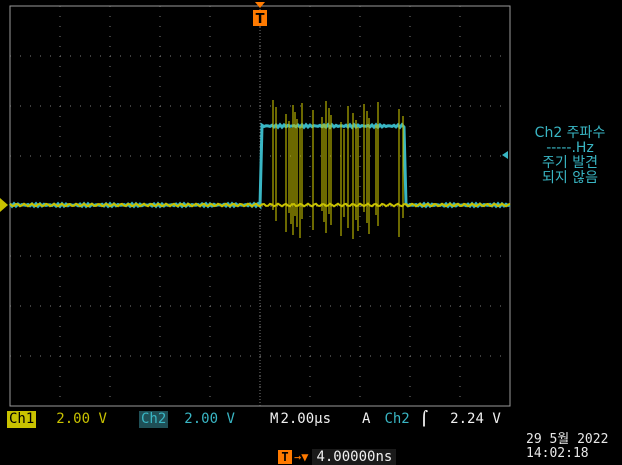 The image size is (622, 465). I want to click on trigger-mode: A, so click(366, 419).